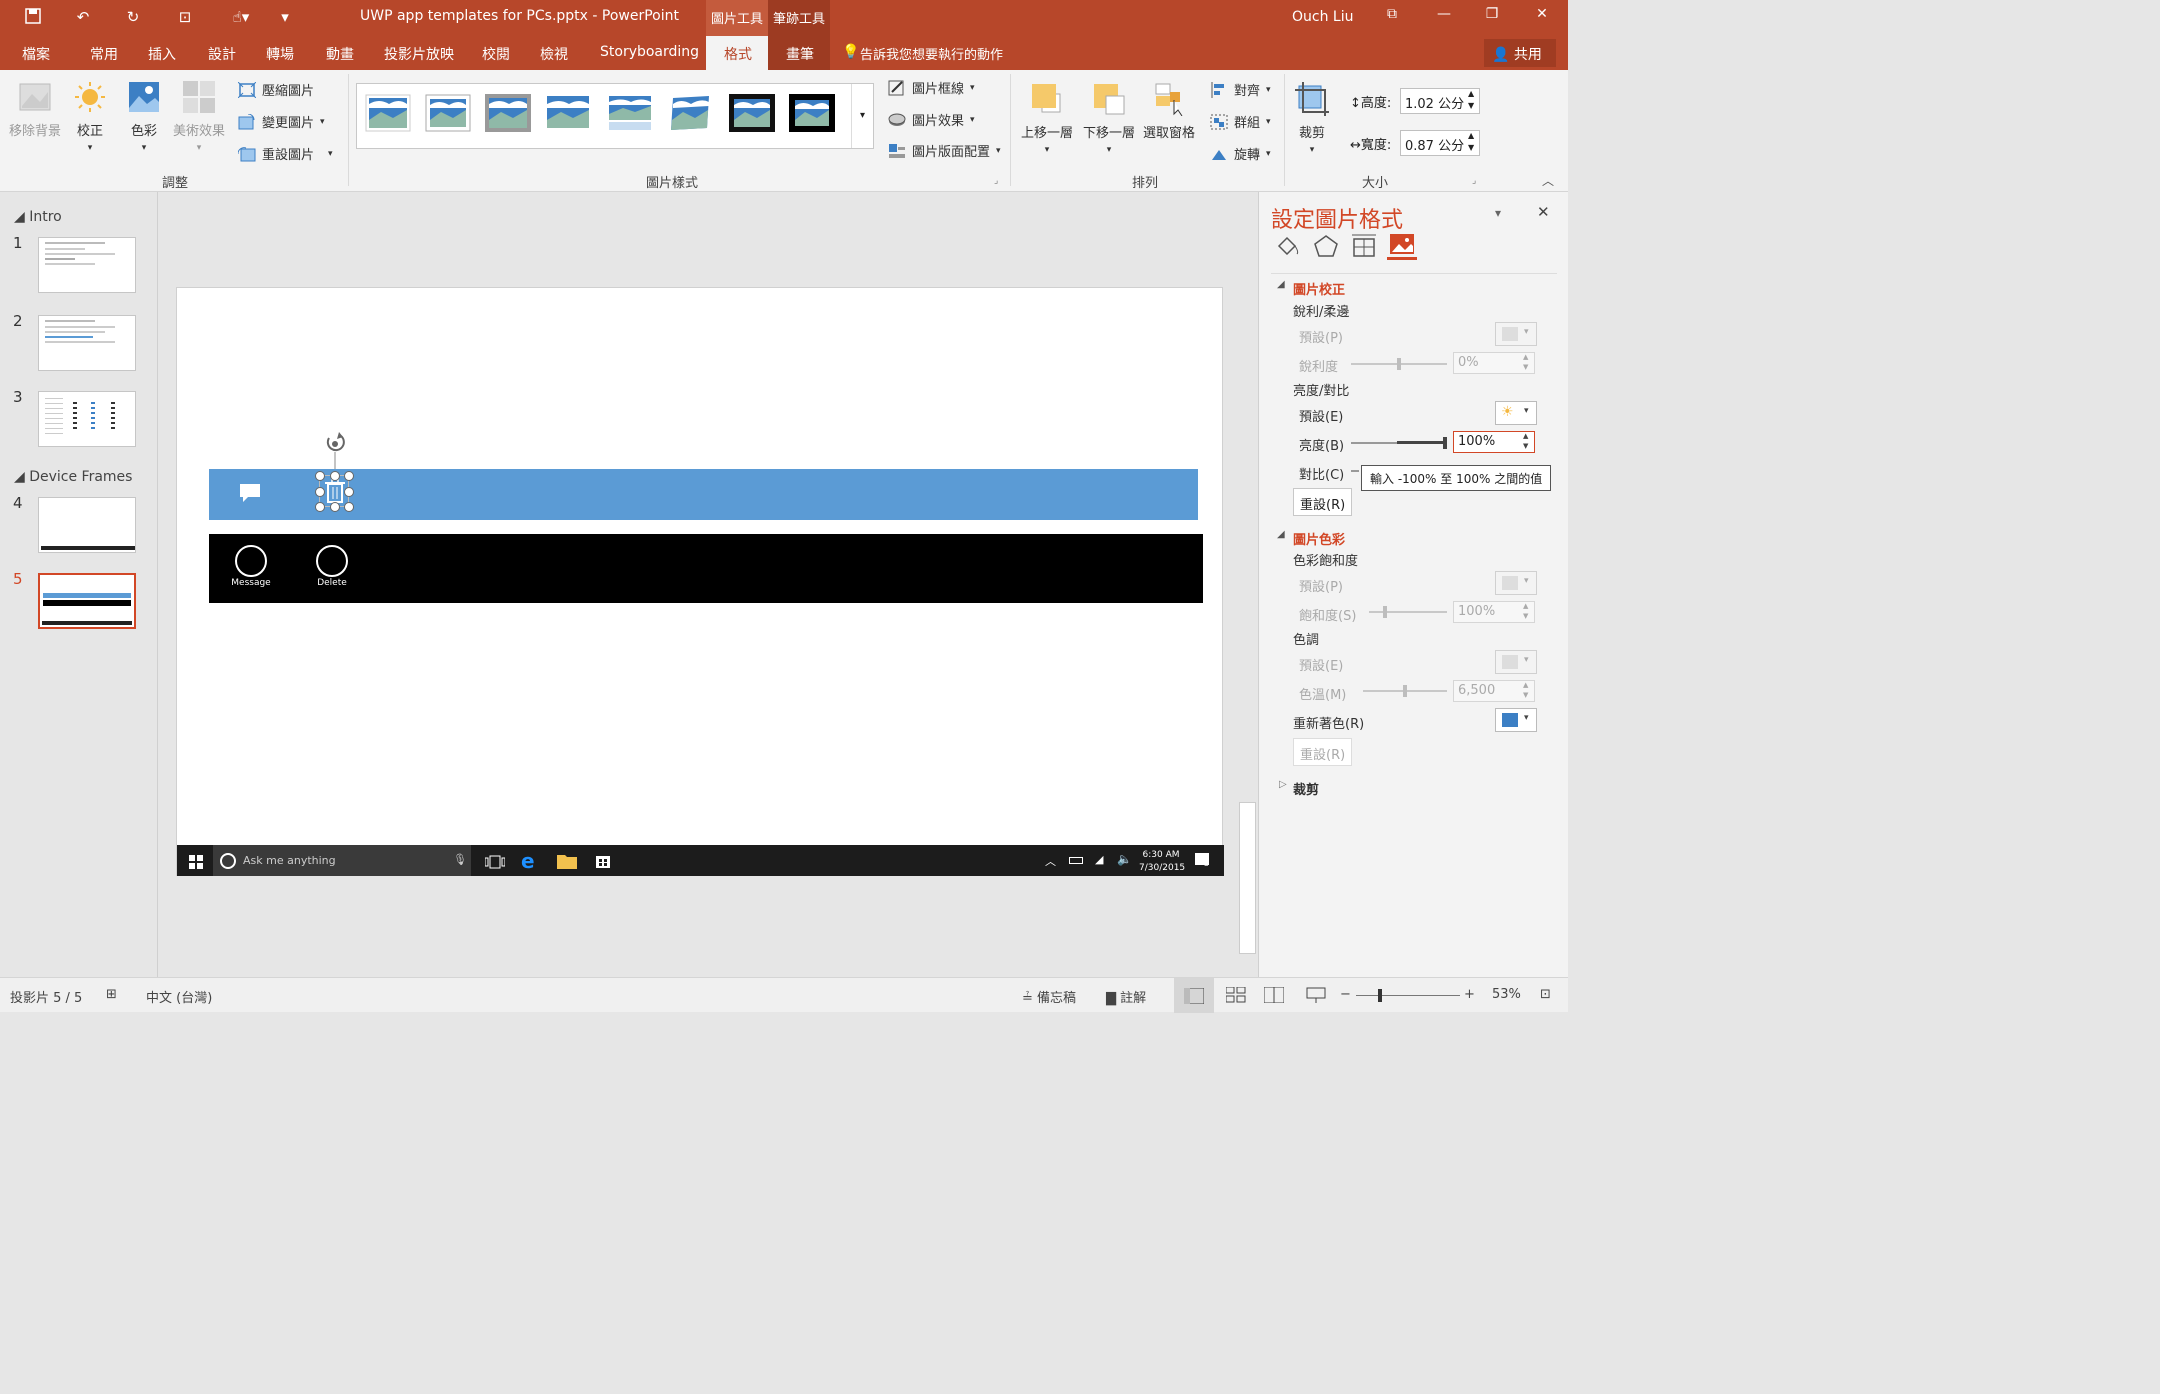 This screenshot has height=1394, width=2160. What do you see at coordinates (1319, 538) in the screenshot?
I see `section-picture-color: 圖片色彩` at bounding box center [1319, 538].